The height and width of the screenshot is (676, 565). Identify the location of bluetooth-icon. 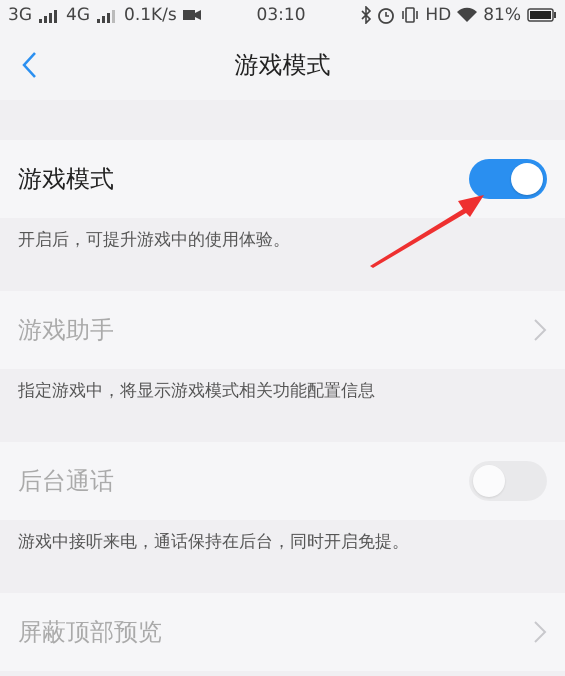
(366, 15).